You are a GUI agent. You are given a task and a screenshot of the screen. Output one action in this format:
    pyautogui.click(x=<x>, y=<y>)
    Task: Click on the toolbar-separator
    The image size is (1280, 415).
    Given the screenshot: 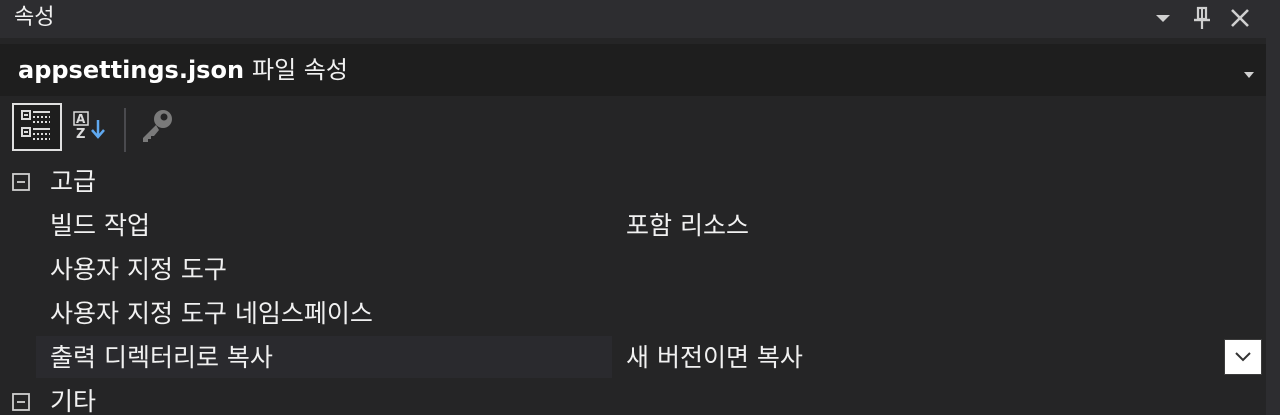 What is the action you would take?
    pyautogui.click(x=125, y=130)
    